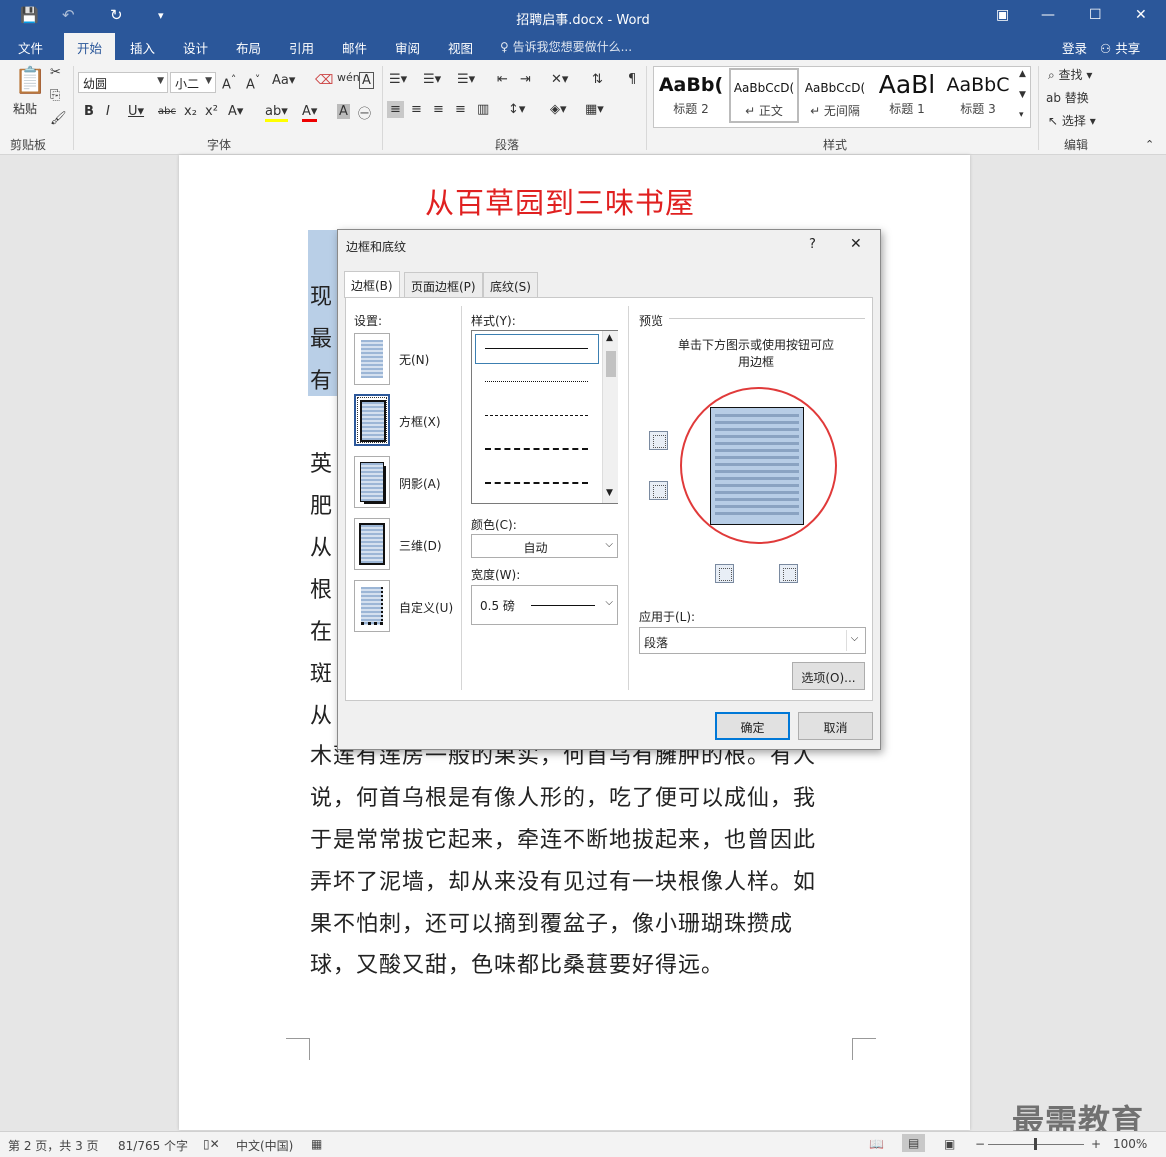 This screenshot has width=1166, height=1157. What do you see at coordinates (248, 47) in the screenshot?
I see `tab-layout: 布局` at bounding box center [248, 47].